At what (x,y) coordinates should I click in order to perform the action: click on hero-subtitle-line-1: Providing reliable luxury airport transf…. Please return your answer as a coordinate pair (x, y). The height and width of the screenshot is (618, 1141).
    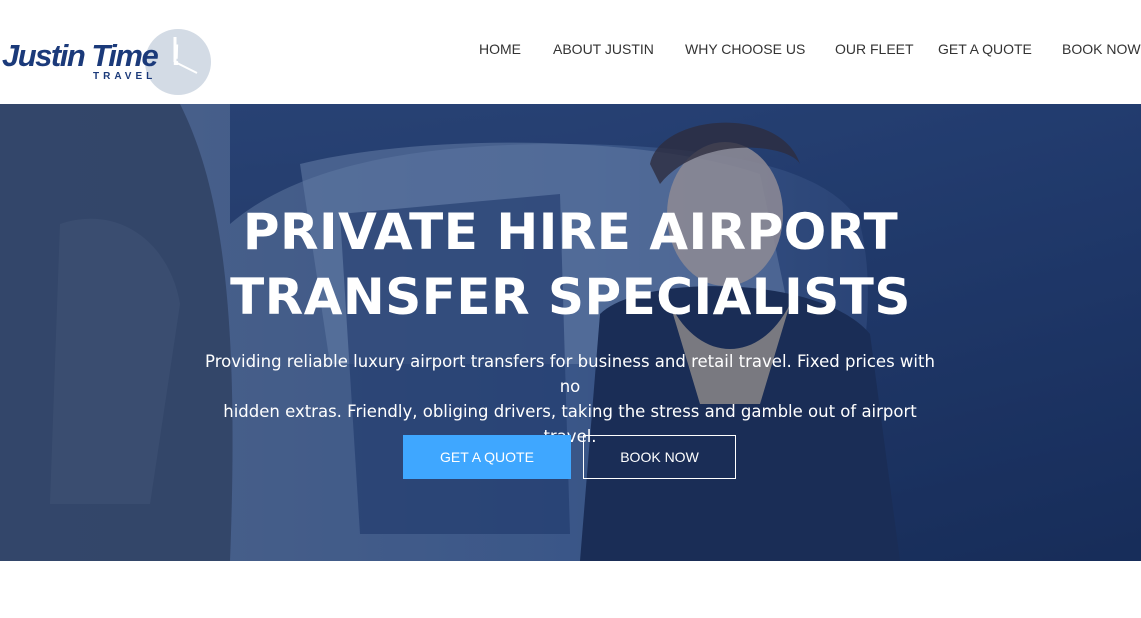
    Looking at the image, I should click on (570, 374).